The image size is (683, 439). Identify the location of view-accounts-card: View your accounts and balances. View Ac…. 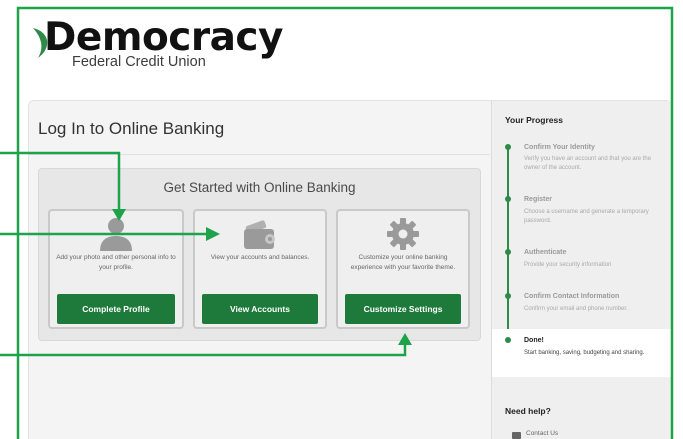
(260, 269).